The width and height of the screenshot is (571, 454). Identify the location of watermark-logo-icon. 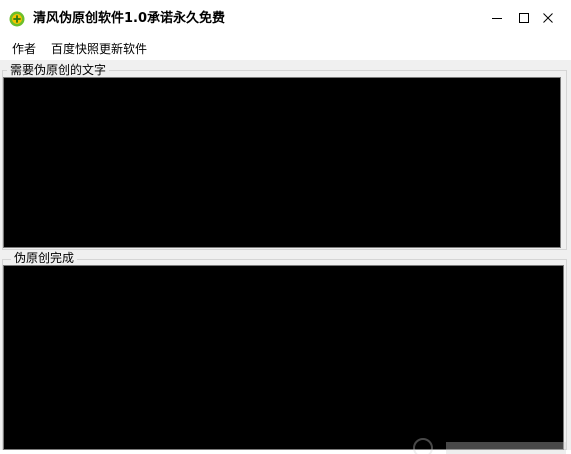
(489, 446).